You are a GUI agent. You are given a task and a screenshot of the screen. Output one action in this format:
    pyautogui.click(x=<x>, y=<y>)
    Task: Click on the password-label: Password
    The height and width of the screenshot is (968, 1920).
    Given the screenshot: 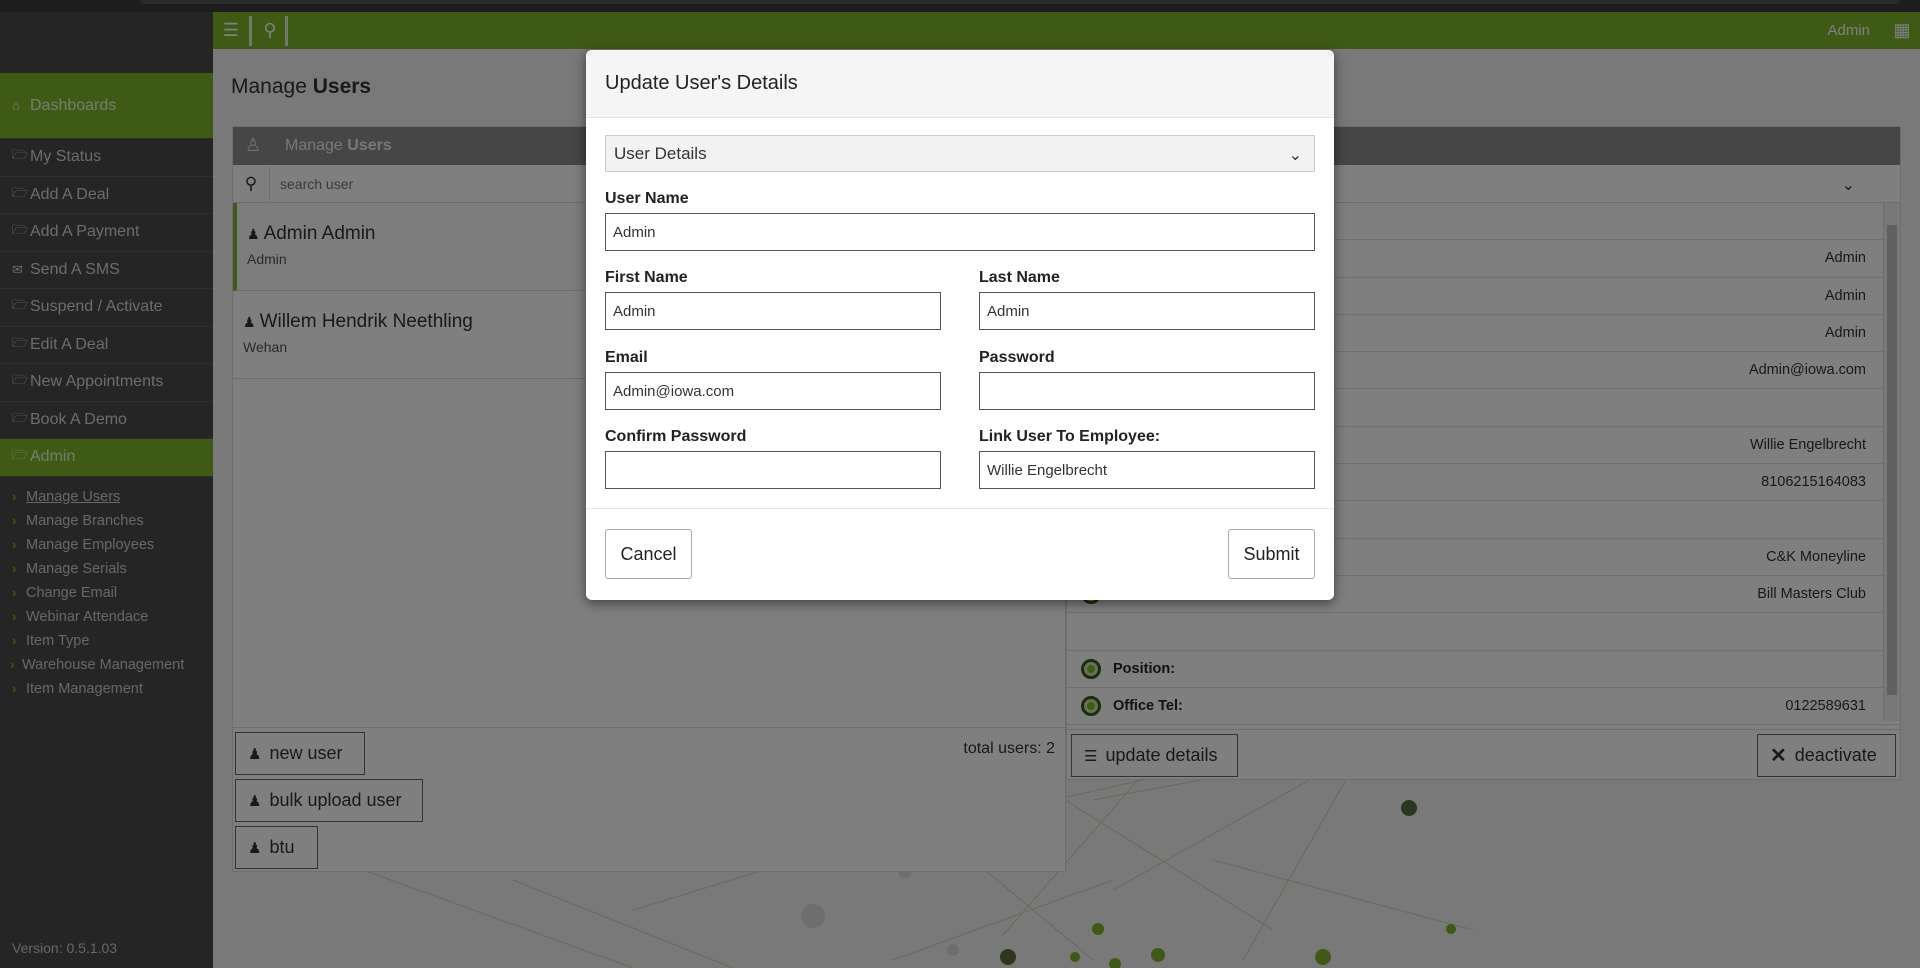 What is the action you would take?
    pyautogui.click(x=1017, y=357)
    